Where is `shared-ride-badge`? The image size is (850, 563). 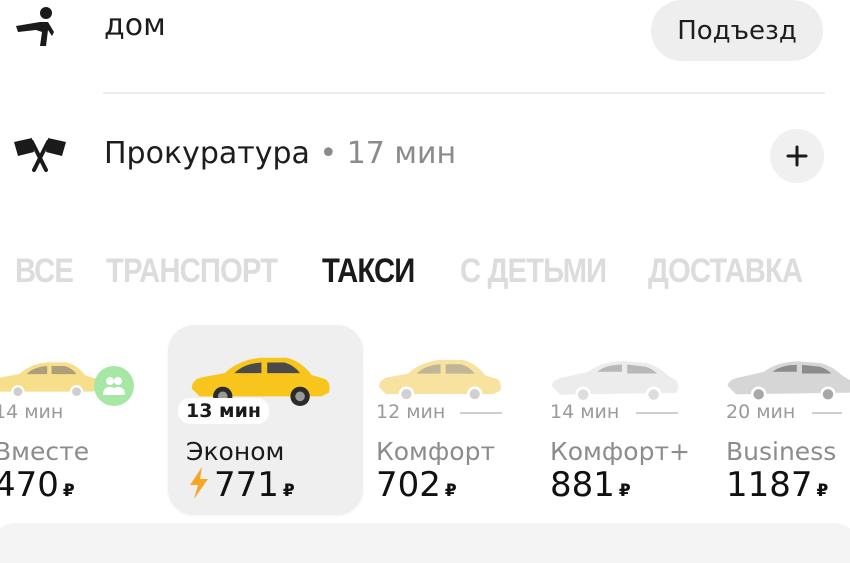 shared-ride-badge is located at coordinates (114, 386).